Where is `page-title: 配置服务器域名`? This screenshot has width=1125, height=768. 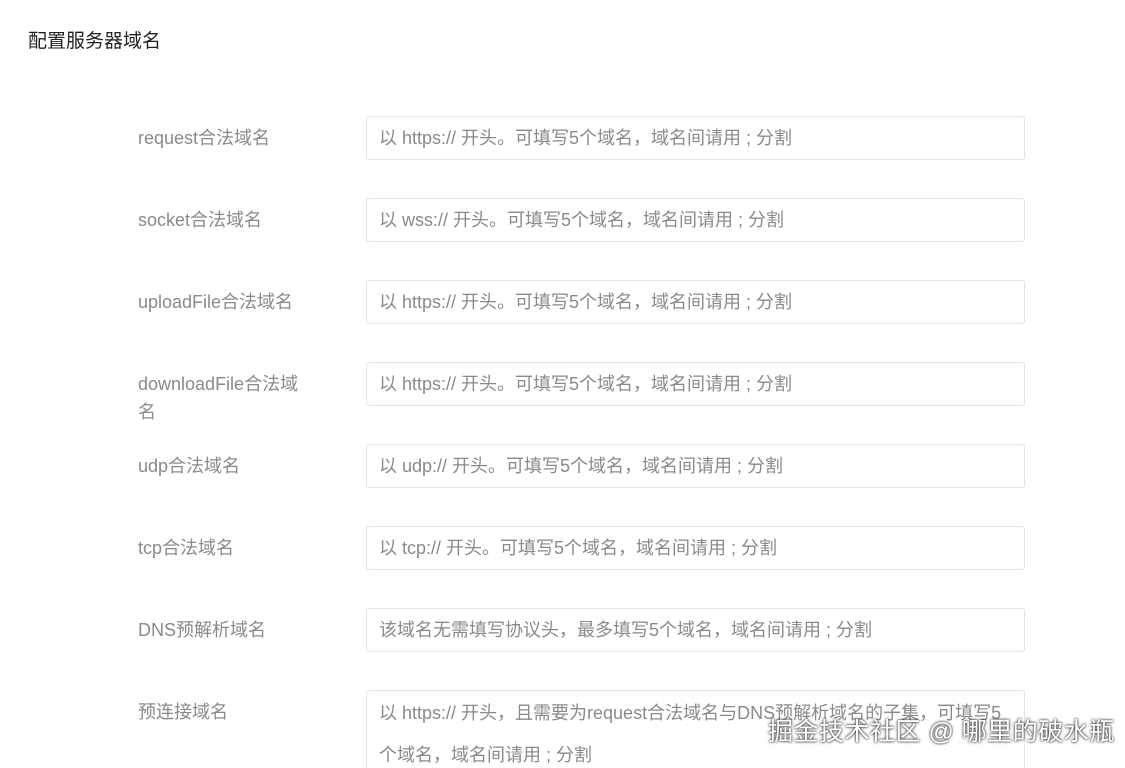
page-title: 配置服务器域名 is located at coordinates (95, 41).